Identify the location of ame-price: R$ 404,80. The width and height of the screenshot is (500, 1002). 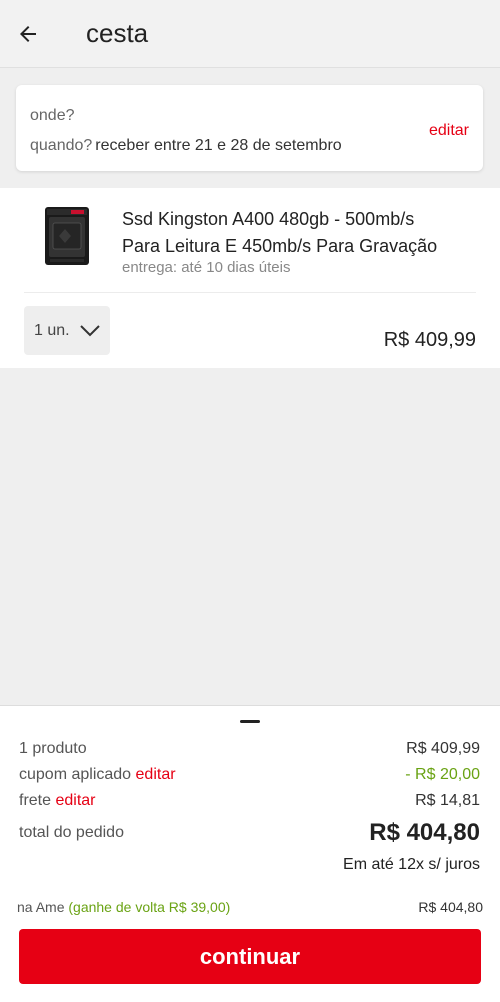
(450, 907).